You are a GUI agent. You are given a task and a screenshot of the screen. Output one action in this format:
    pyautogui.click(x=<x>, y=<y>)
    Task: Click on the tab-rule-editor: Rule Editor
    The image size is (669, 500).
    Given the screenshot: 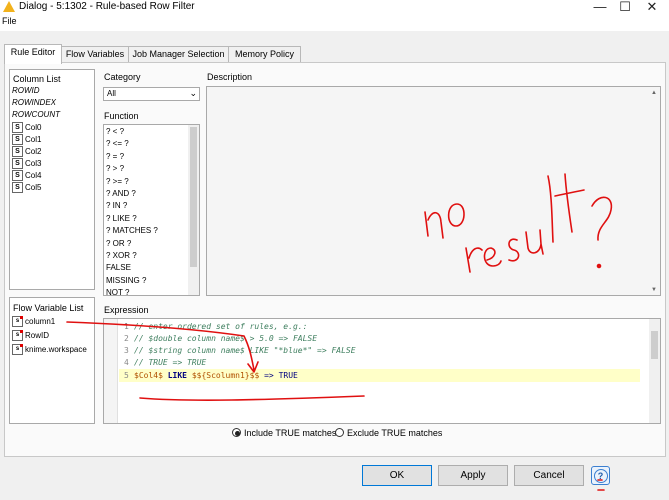 What is the action you would take?
    pyautogui.click(x=33, y=54)
    